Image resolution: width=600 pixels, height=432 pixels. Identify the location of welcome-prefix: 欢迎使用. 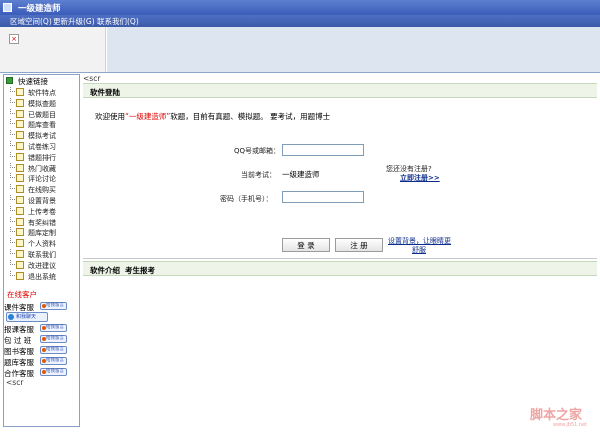
(110, 116).